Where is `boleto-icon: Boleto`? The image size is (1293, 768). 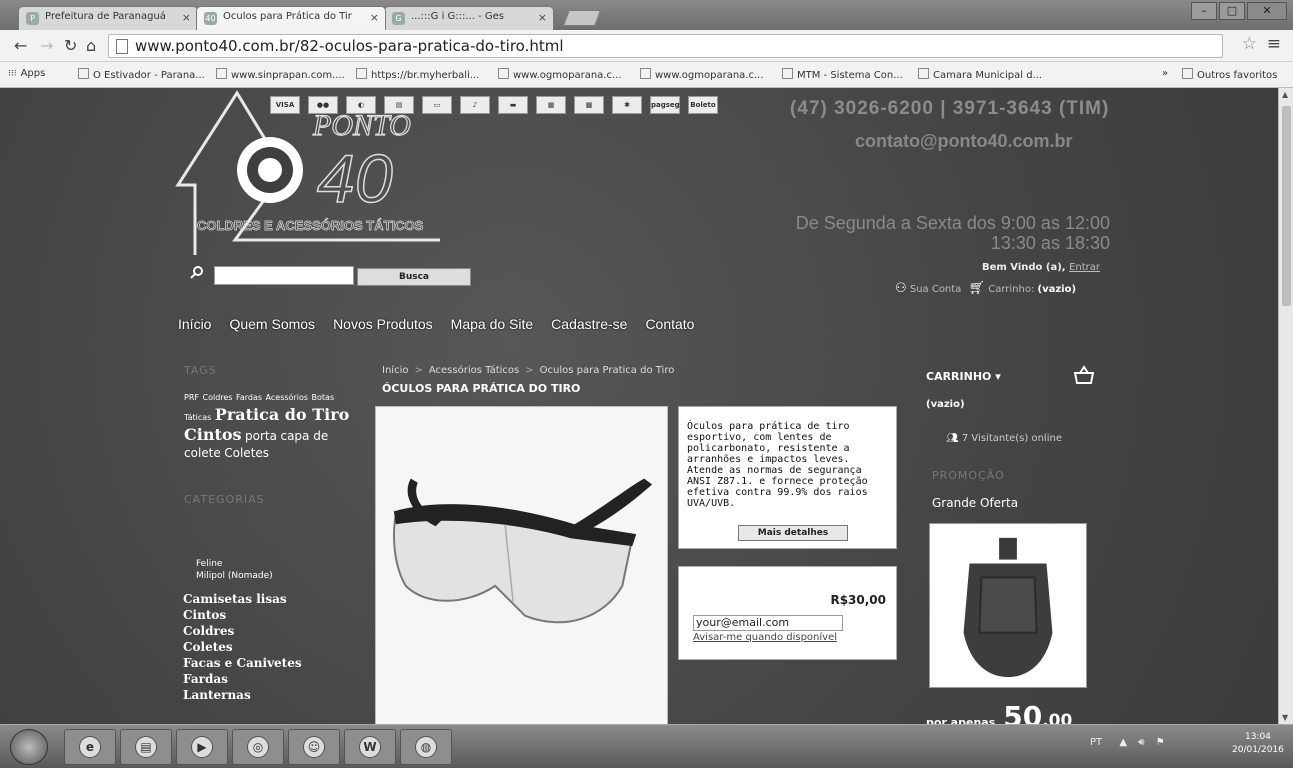
boleto-icon: Boleto is located at coordinates (703, 105).